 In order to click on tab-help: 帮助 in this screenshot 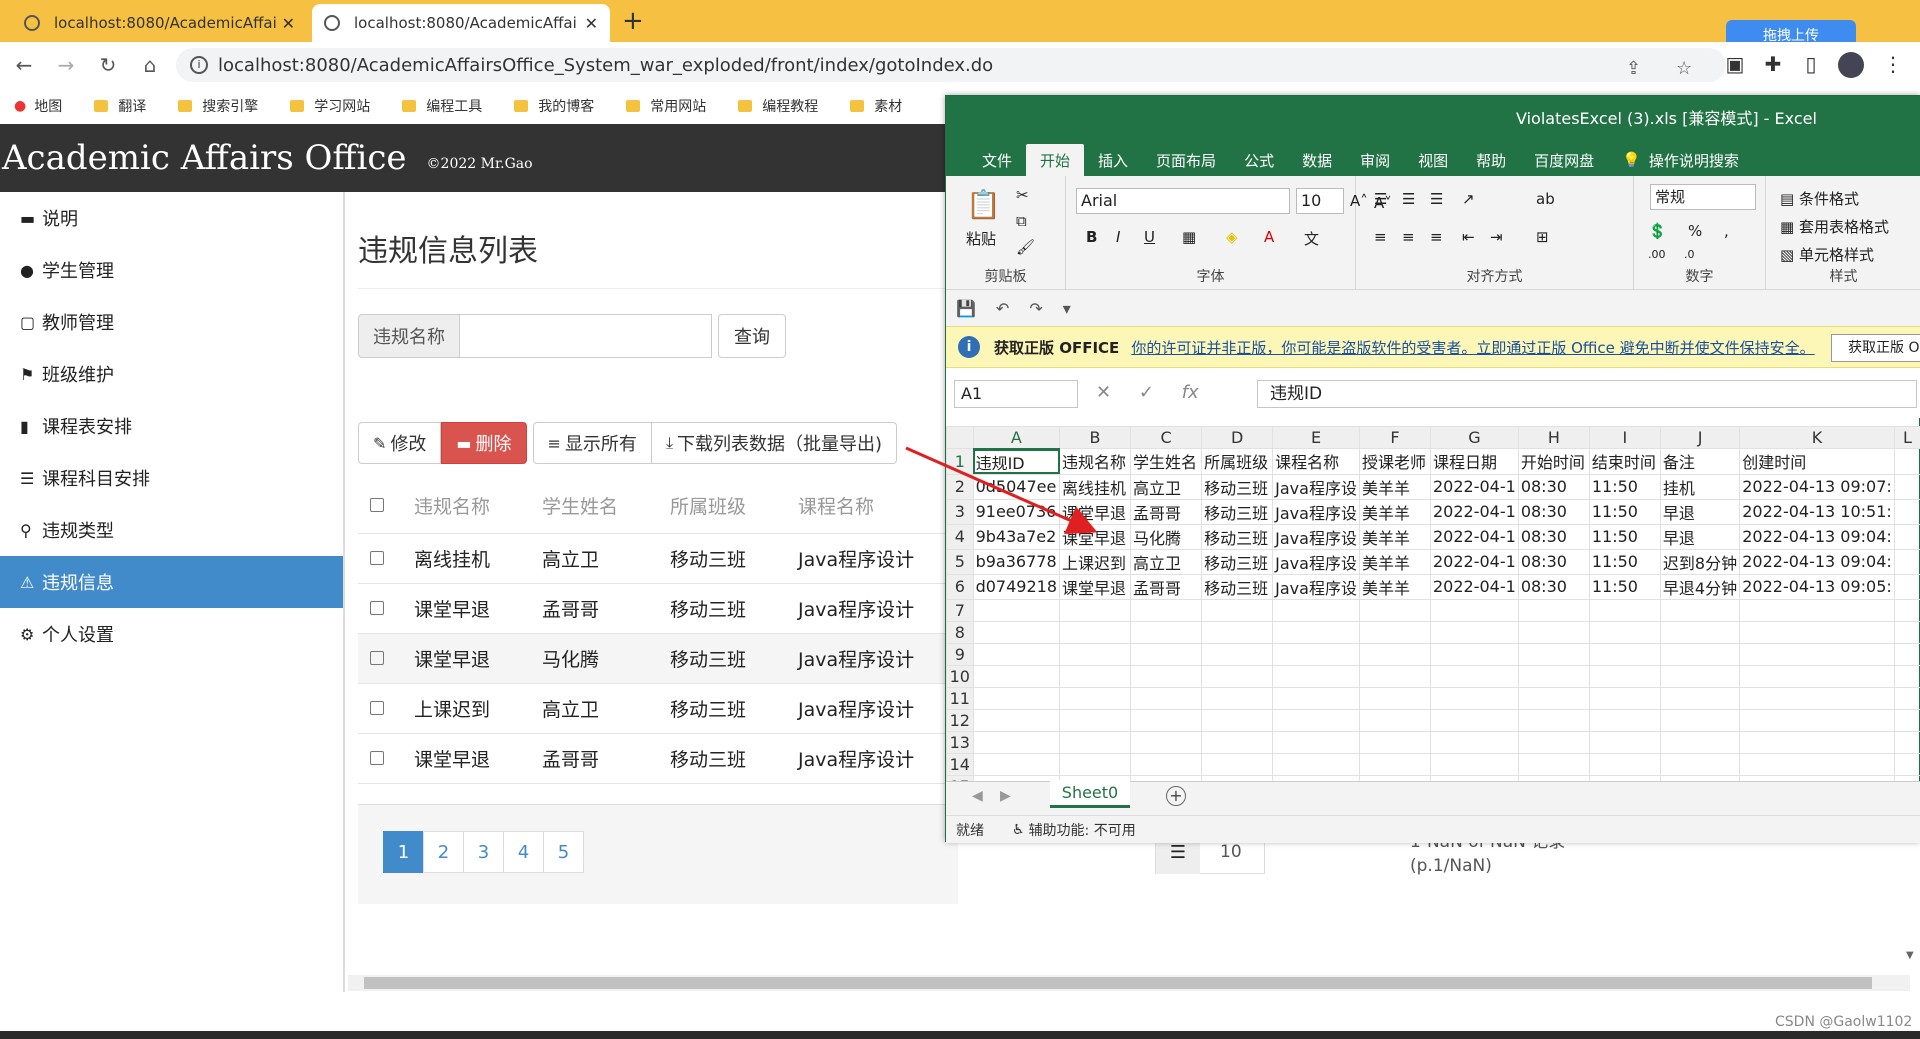, I will do `click(1491, 160)`.